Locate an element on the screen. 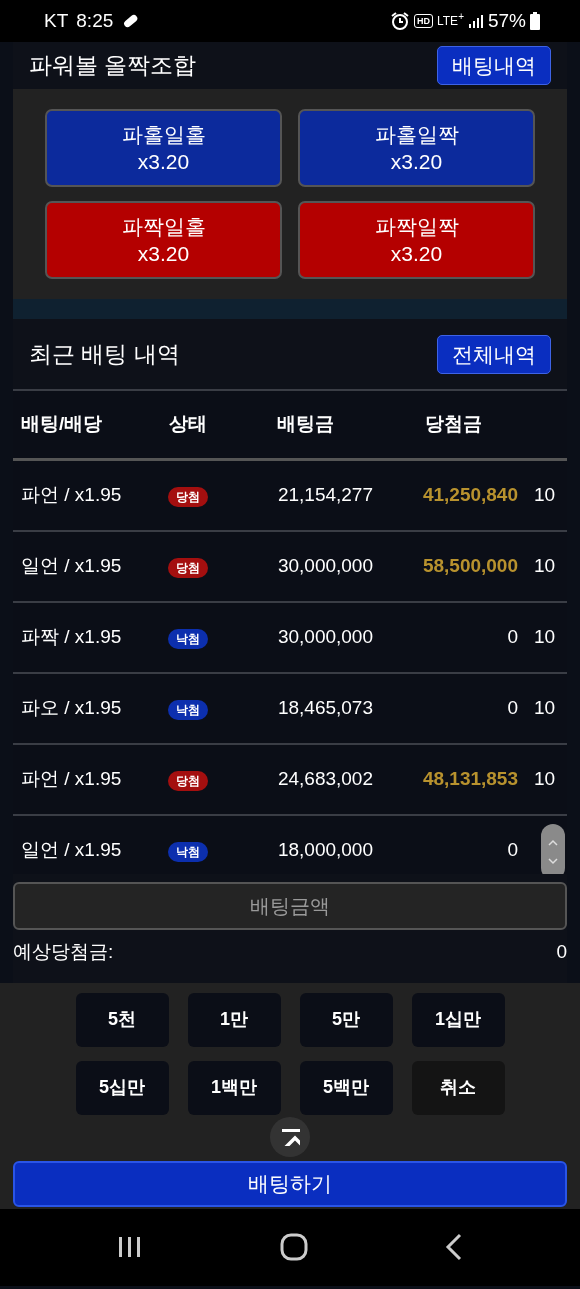 Image resolution: width=580 pixels, height=1289 pixels. amount-button: 5십만 is located at coordinates (122, 1087).